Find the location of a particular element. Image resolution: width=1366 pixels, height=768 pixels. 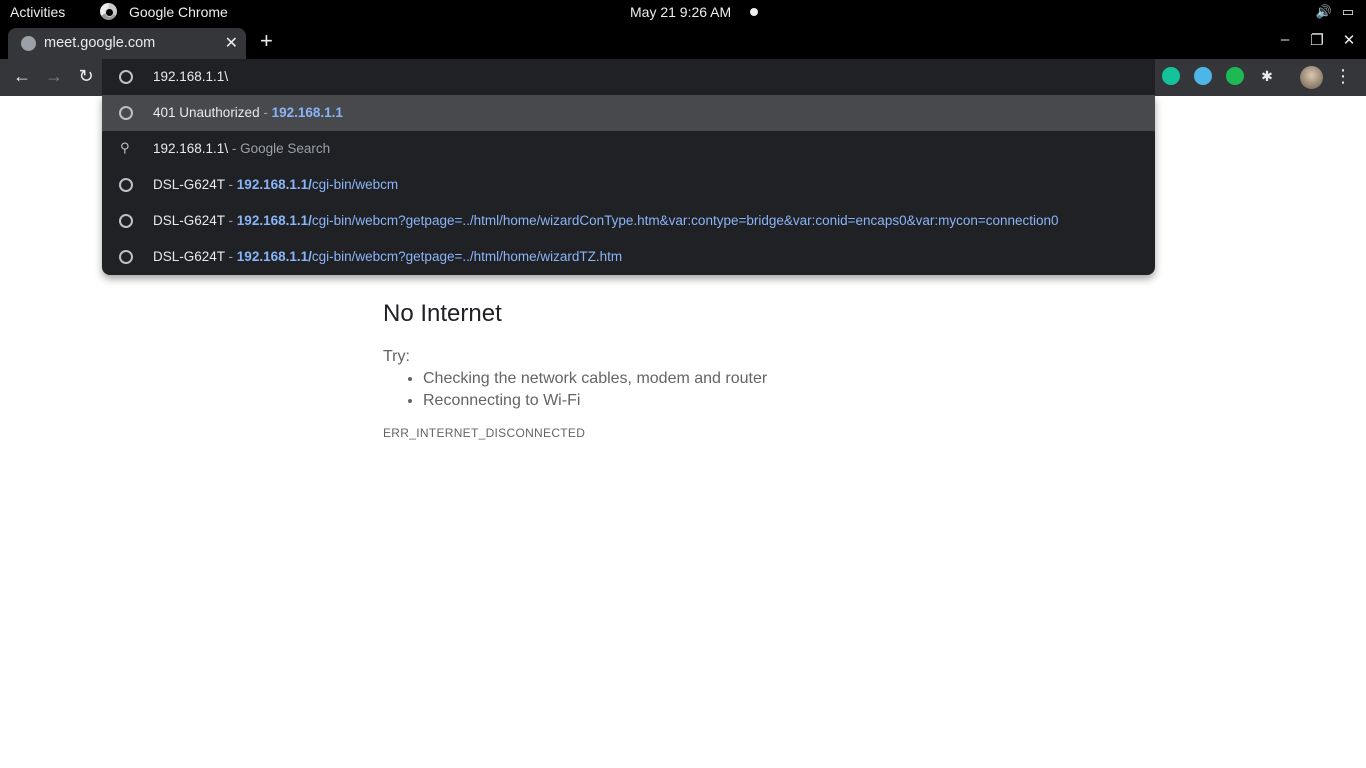

menu-icon: ⋮ is located at coordinates (1343, 76).